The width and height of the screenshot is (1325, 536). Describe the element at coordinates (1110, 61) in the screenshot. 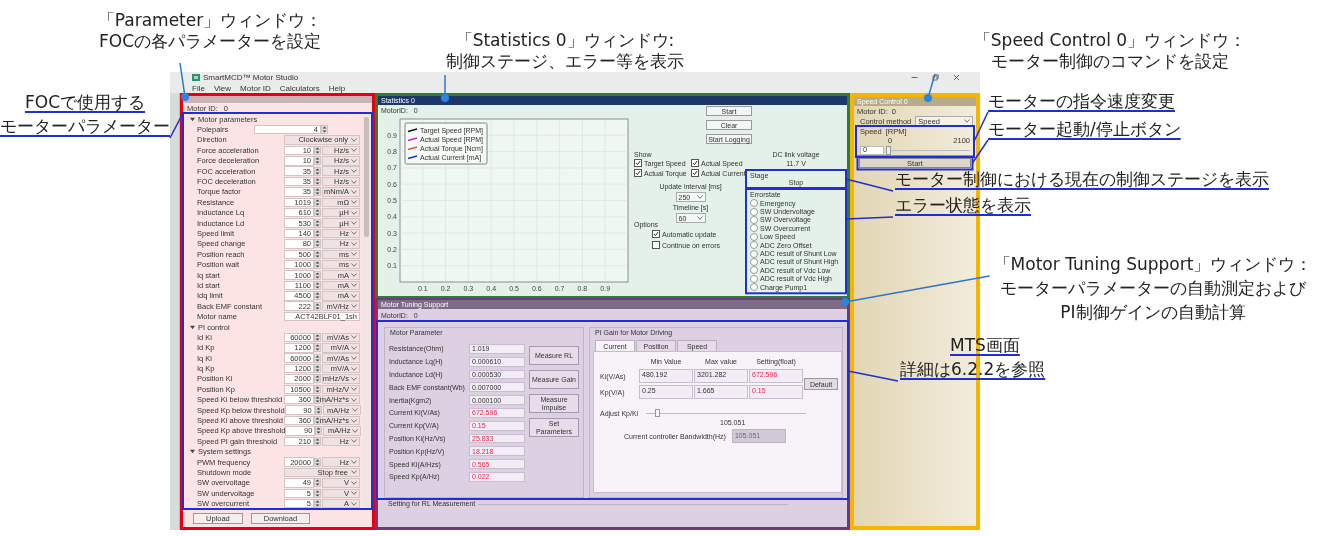

I see `callout-text: モーター制御のコマンドを設定` at that location.